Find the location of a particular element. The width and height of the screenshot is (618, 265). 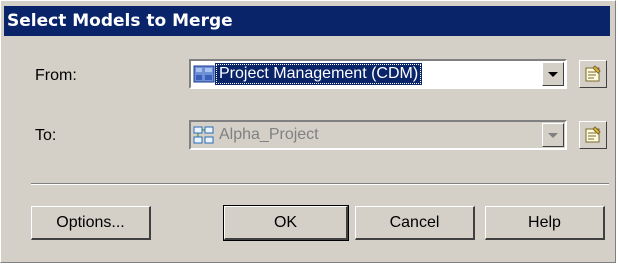

to-label: To: is located at coordinates (46, 135).